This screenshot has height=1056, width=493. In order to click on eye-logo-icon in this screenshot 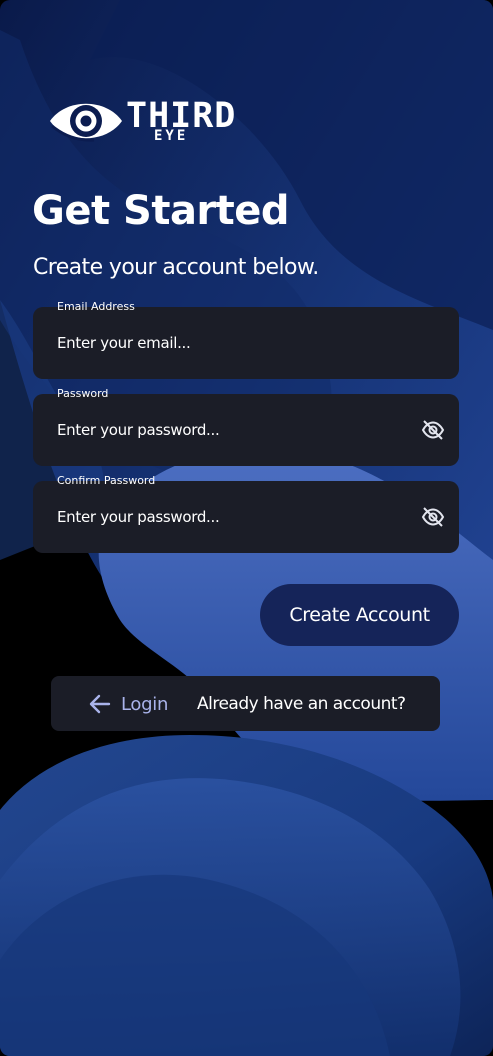, I will do `click(86, 122)`.